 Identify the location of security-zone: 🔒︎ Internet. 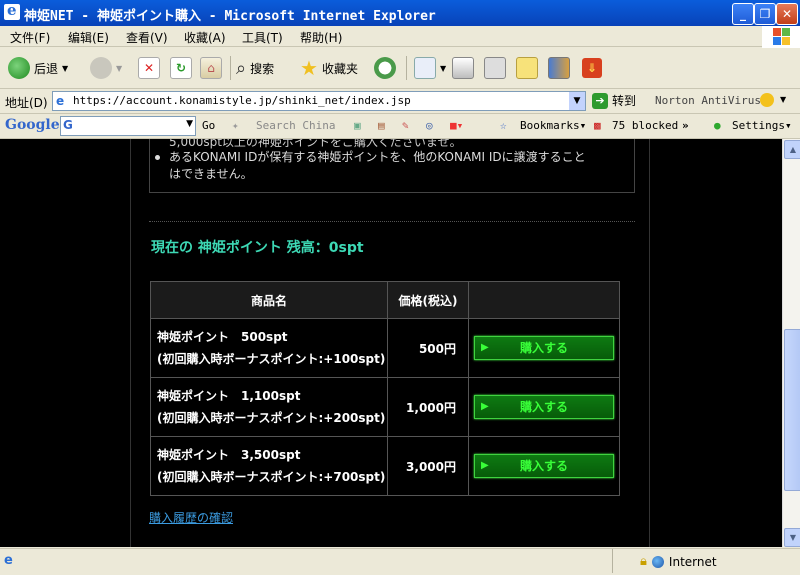
(678, 561).